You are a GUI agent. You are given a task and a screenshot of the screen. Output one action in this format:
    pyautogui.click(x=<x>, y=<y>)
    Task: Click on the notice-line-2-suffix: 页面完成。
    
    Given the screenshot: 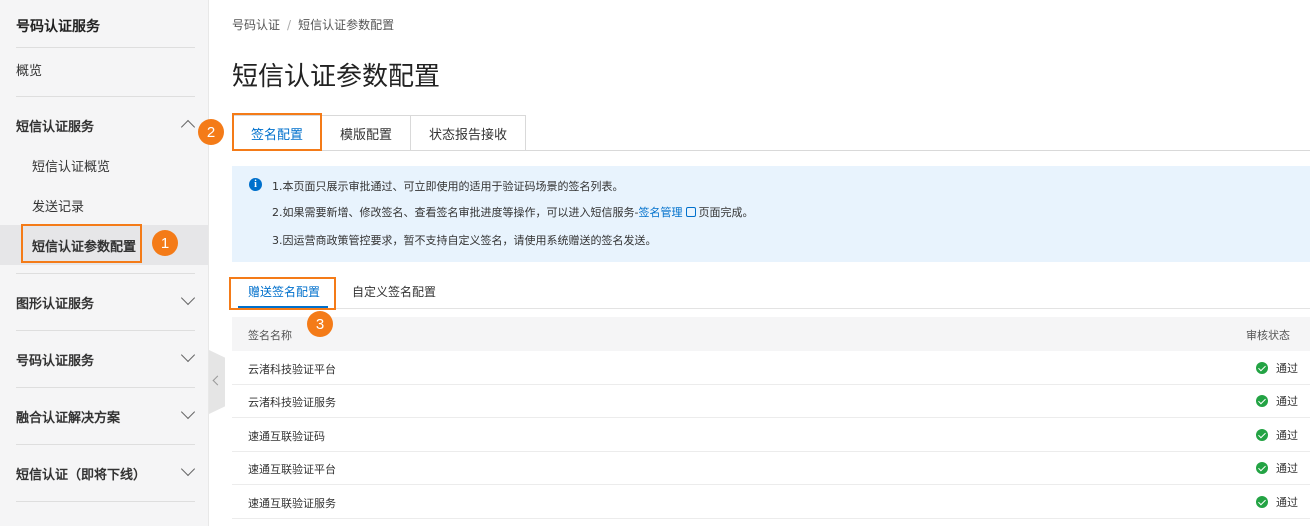 What is the action you would take?
    pyautogui.click(x=726, y=212)
    